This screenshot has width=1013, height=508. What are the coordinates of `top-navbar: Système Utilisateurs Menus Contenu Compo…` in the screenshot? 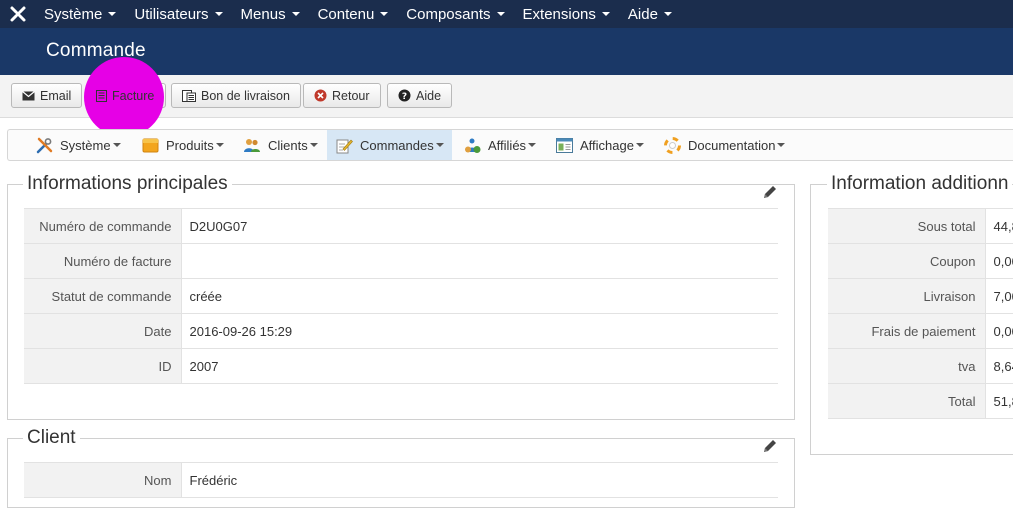 It's located at (506, 14).